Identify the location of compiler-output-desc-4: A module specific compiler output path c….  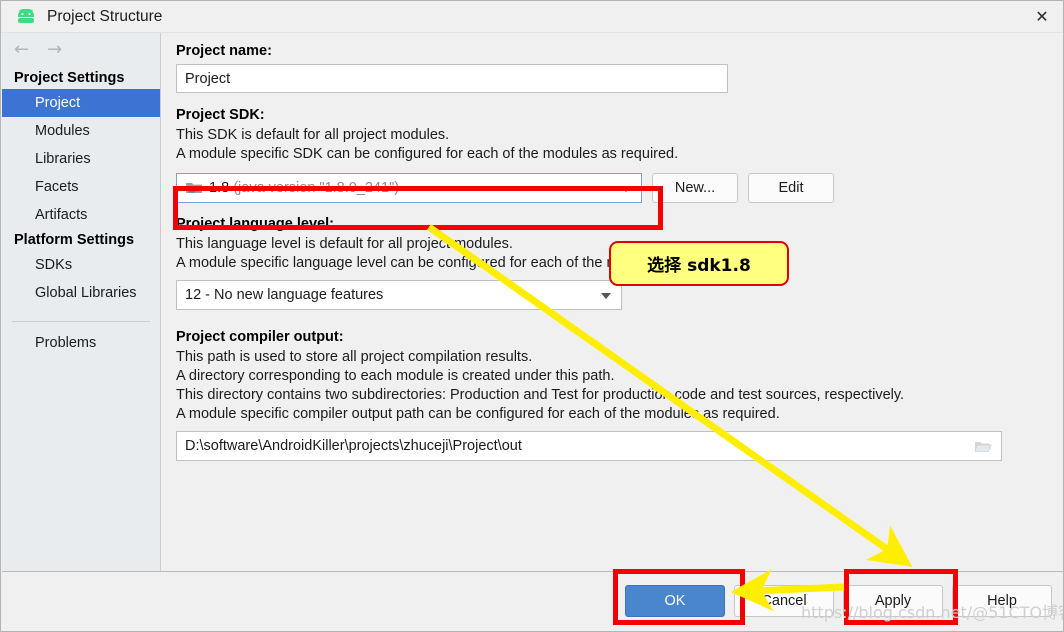
(478, 414).